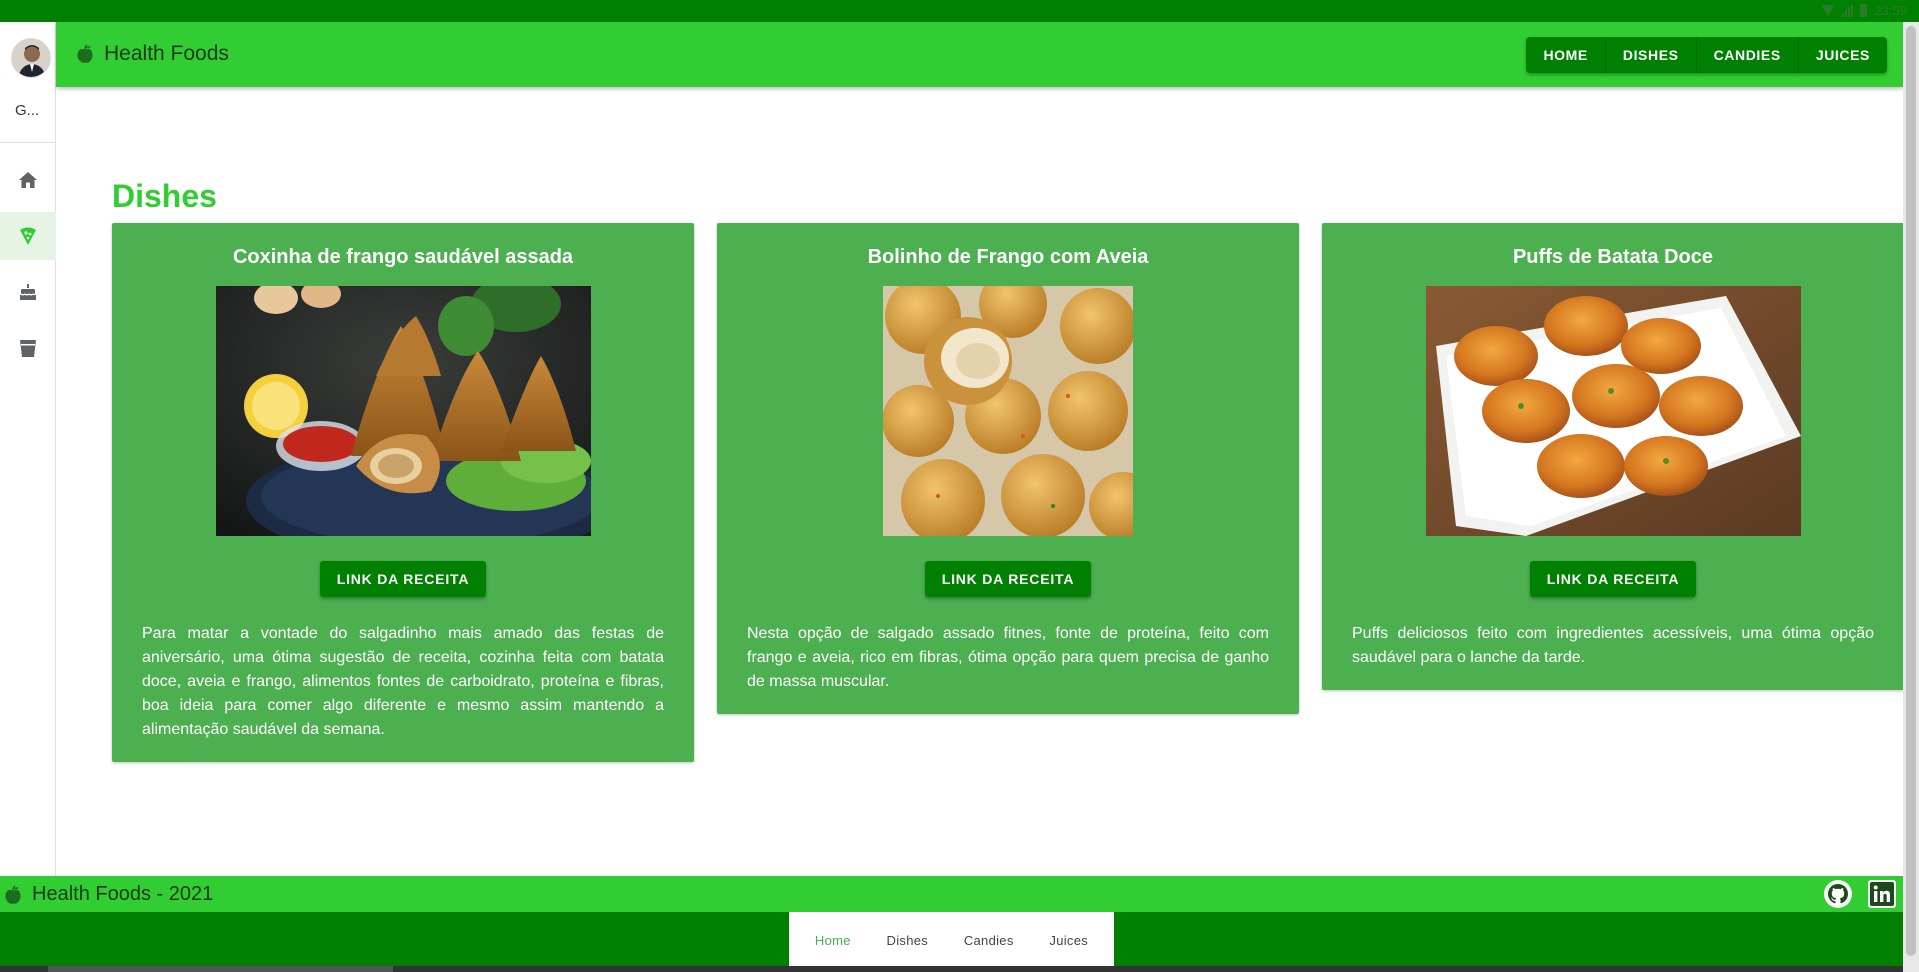  I want to click on brand: Health Foods, so click(152, 54).